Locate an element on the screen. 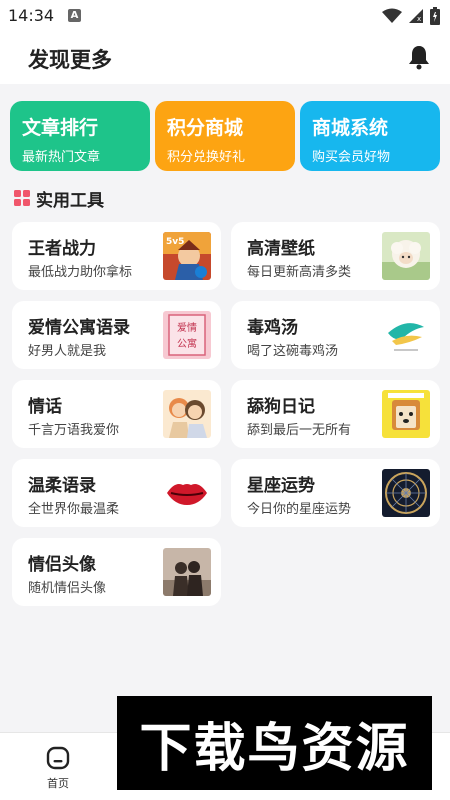 The width and height of the screenshot is (450, 800). tool-title: 情侣头像 is located at coordinates (62, 565).